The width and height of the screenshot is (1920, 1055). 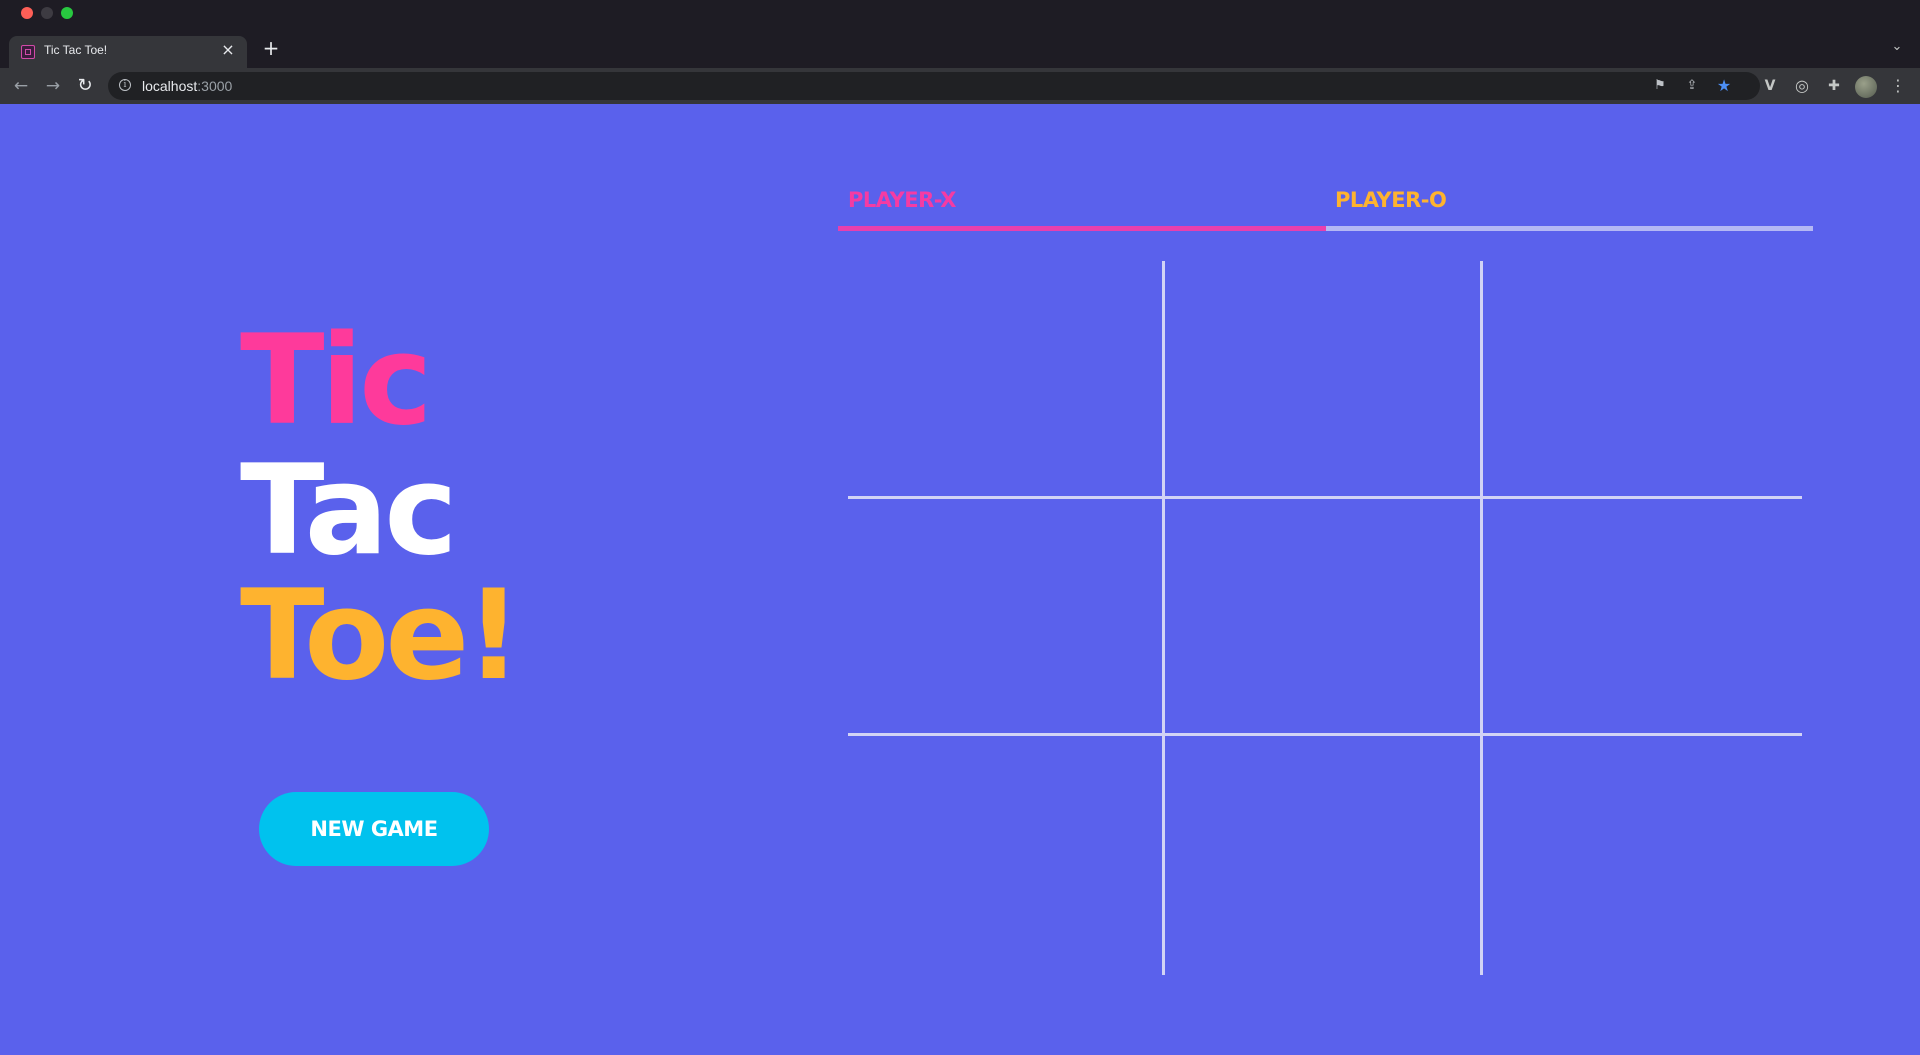 I want to click on reload-icon: ↻, so click(x=85, y=86).